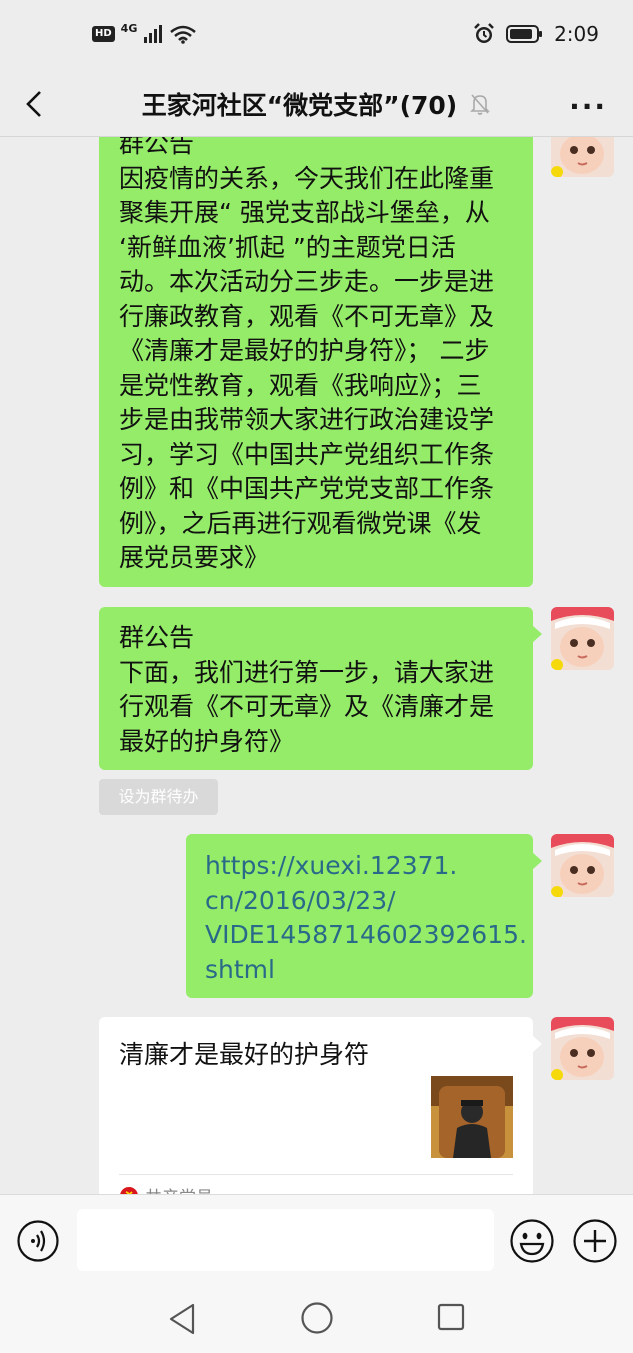  I want to click on network-label: 4G, so click(129, 28).